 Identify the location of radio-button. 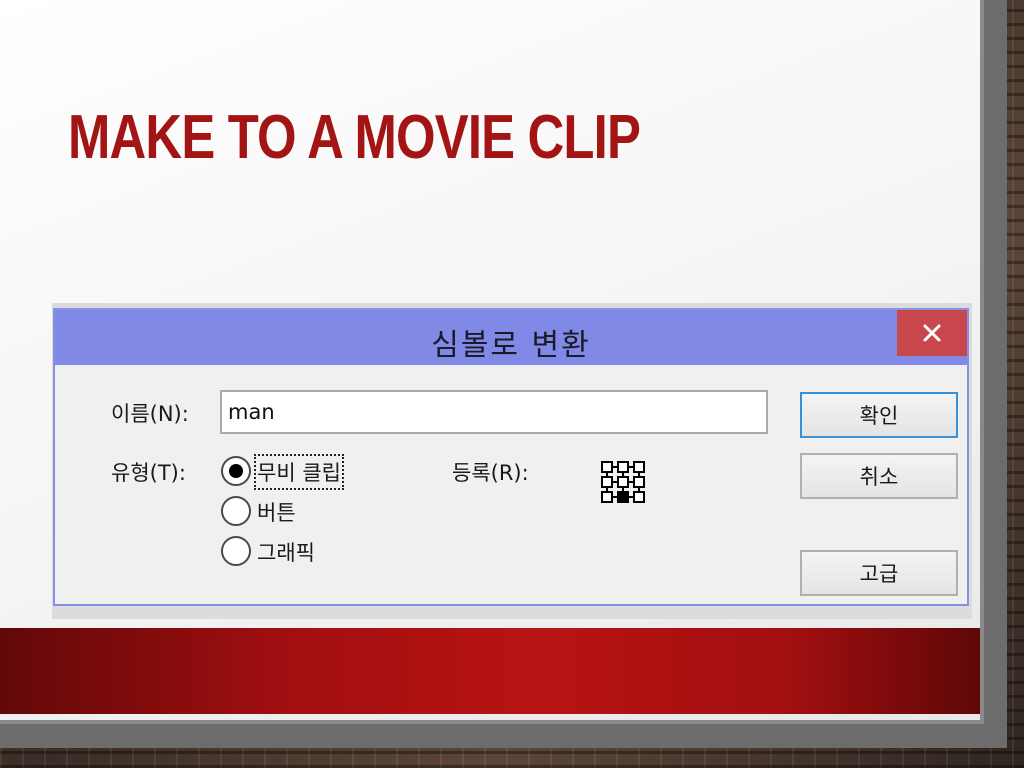
(236, 511).